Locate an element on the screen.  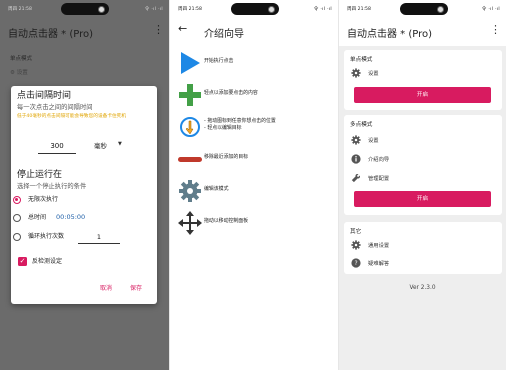
general-settings-row: 通用设置 is located at coordinates (423, 245).